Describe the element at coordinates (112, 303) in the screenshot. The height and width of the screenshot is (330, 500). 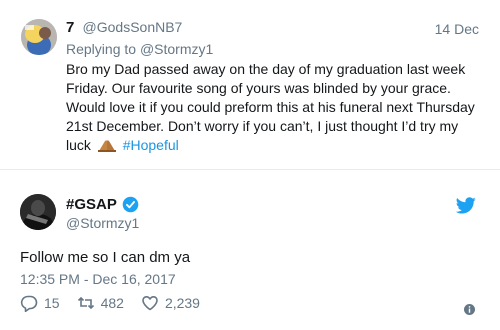
I see `retweet-count: 482` at that location.